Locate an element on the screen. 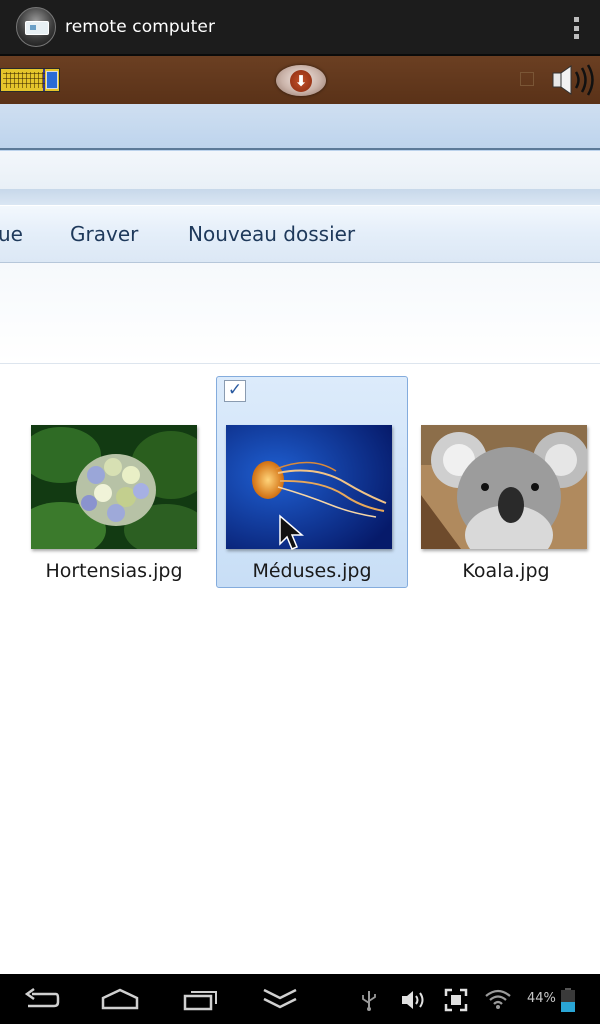 The height and width of the screenshot is (1024, 600). file-item-koala: Koala.jpg is located at coordinates (506, 506).